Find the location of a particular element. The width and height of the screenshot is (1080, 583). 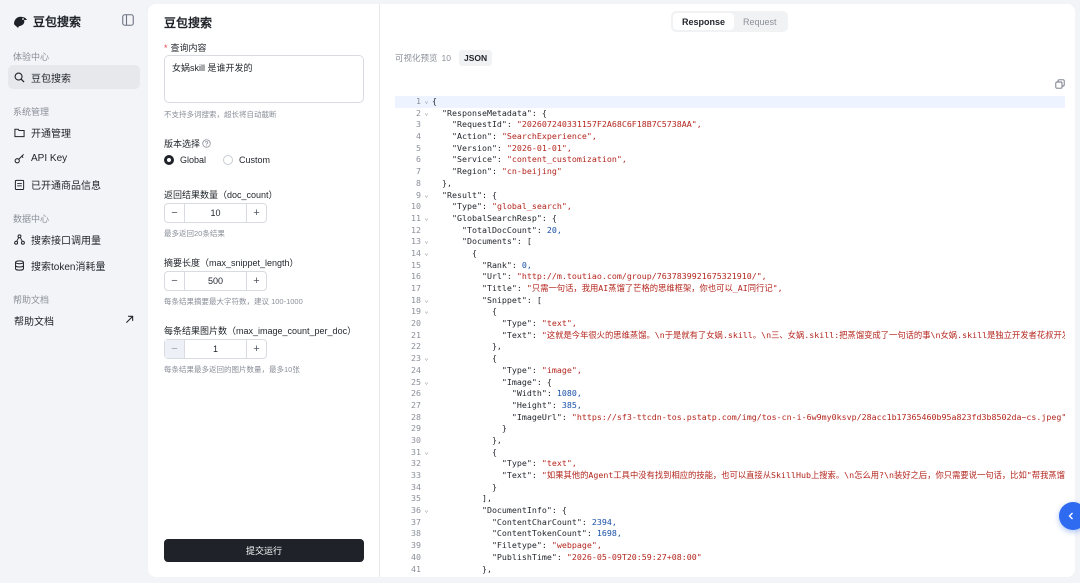

line-number: 12 is located at coordinates (416, 229).